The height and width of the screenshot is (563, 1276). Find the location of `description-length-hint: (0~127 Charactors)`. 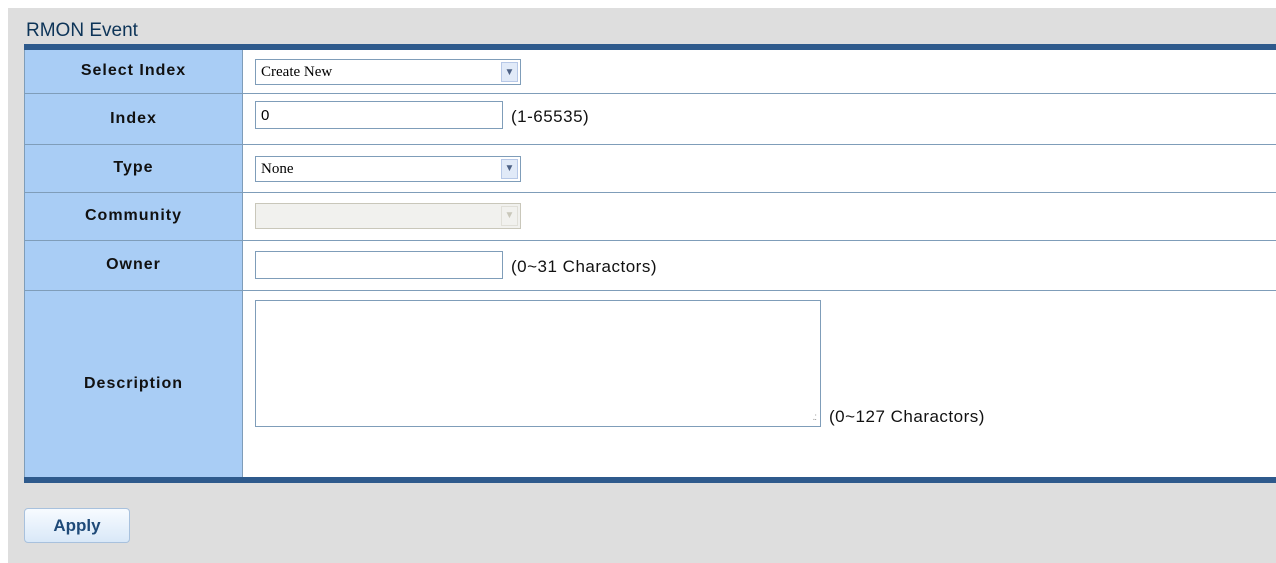

description-length-hint: (0~127 Charactors) is located at coordinates (907, 416).